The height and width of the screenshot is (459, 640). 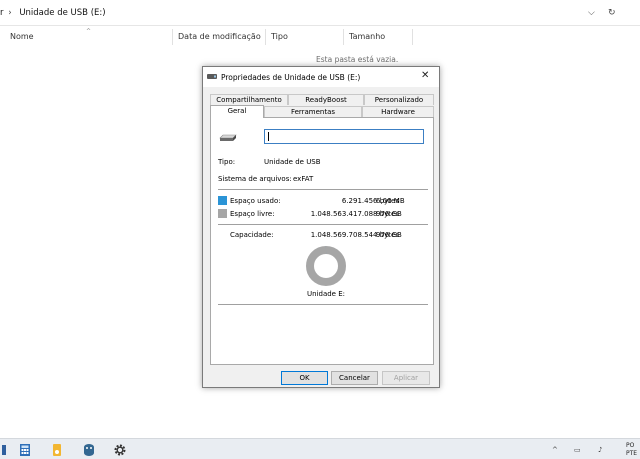 What do you see at coordinates (255, 179) in the screenshot?
I see `filesystem-label: Sistema de arquivos:` at bounding box center [255, 179].